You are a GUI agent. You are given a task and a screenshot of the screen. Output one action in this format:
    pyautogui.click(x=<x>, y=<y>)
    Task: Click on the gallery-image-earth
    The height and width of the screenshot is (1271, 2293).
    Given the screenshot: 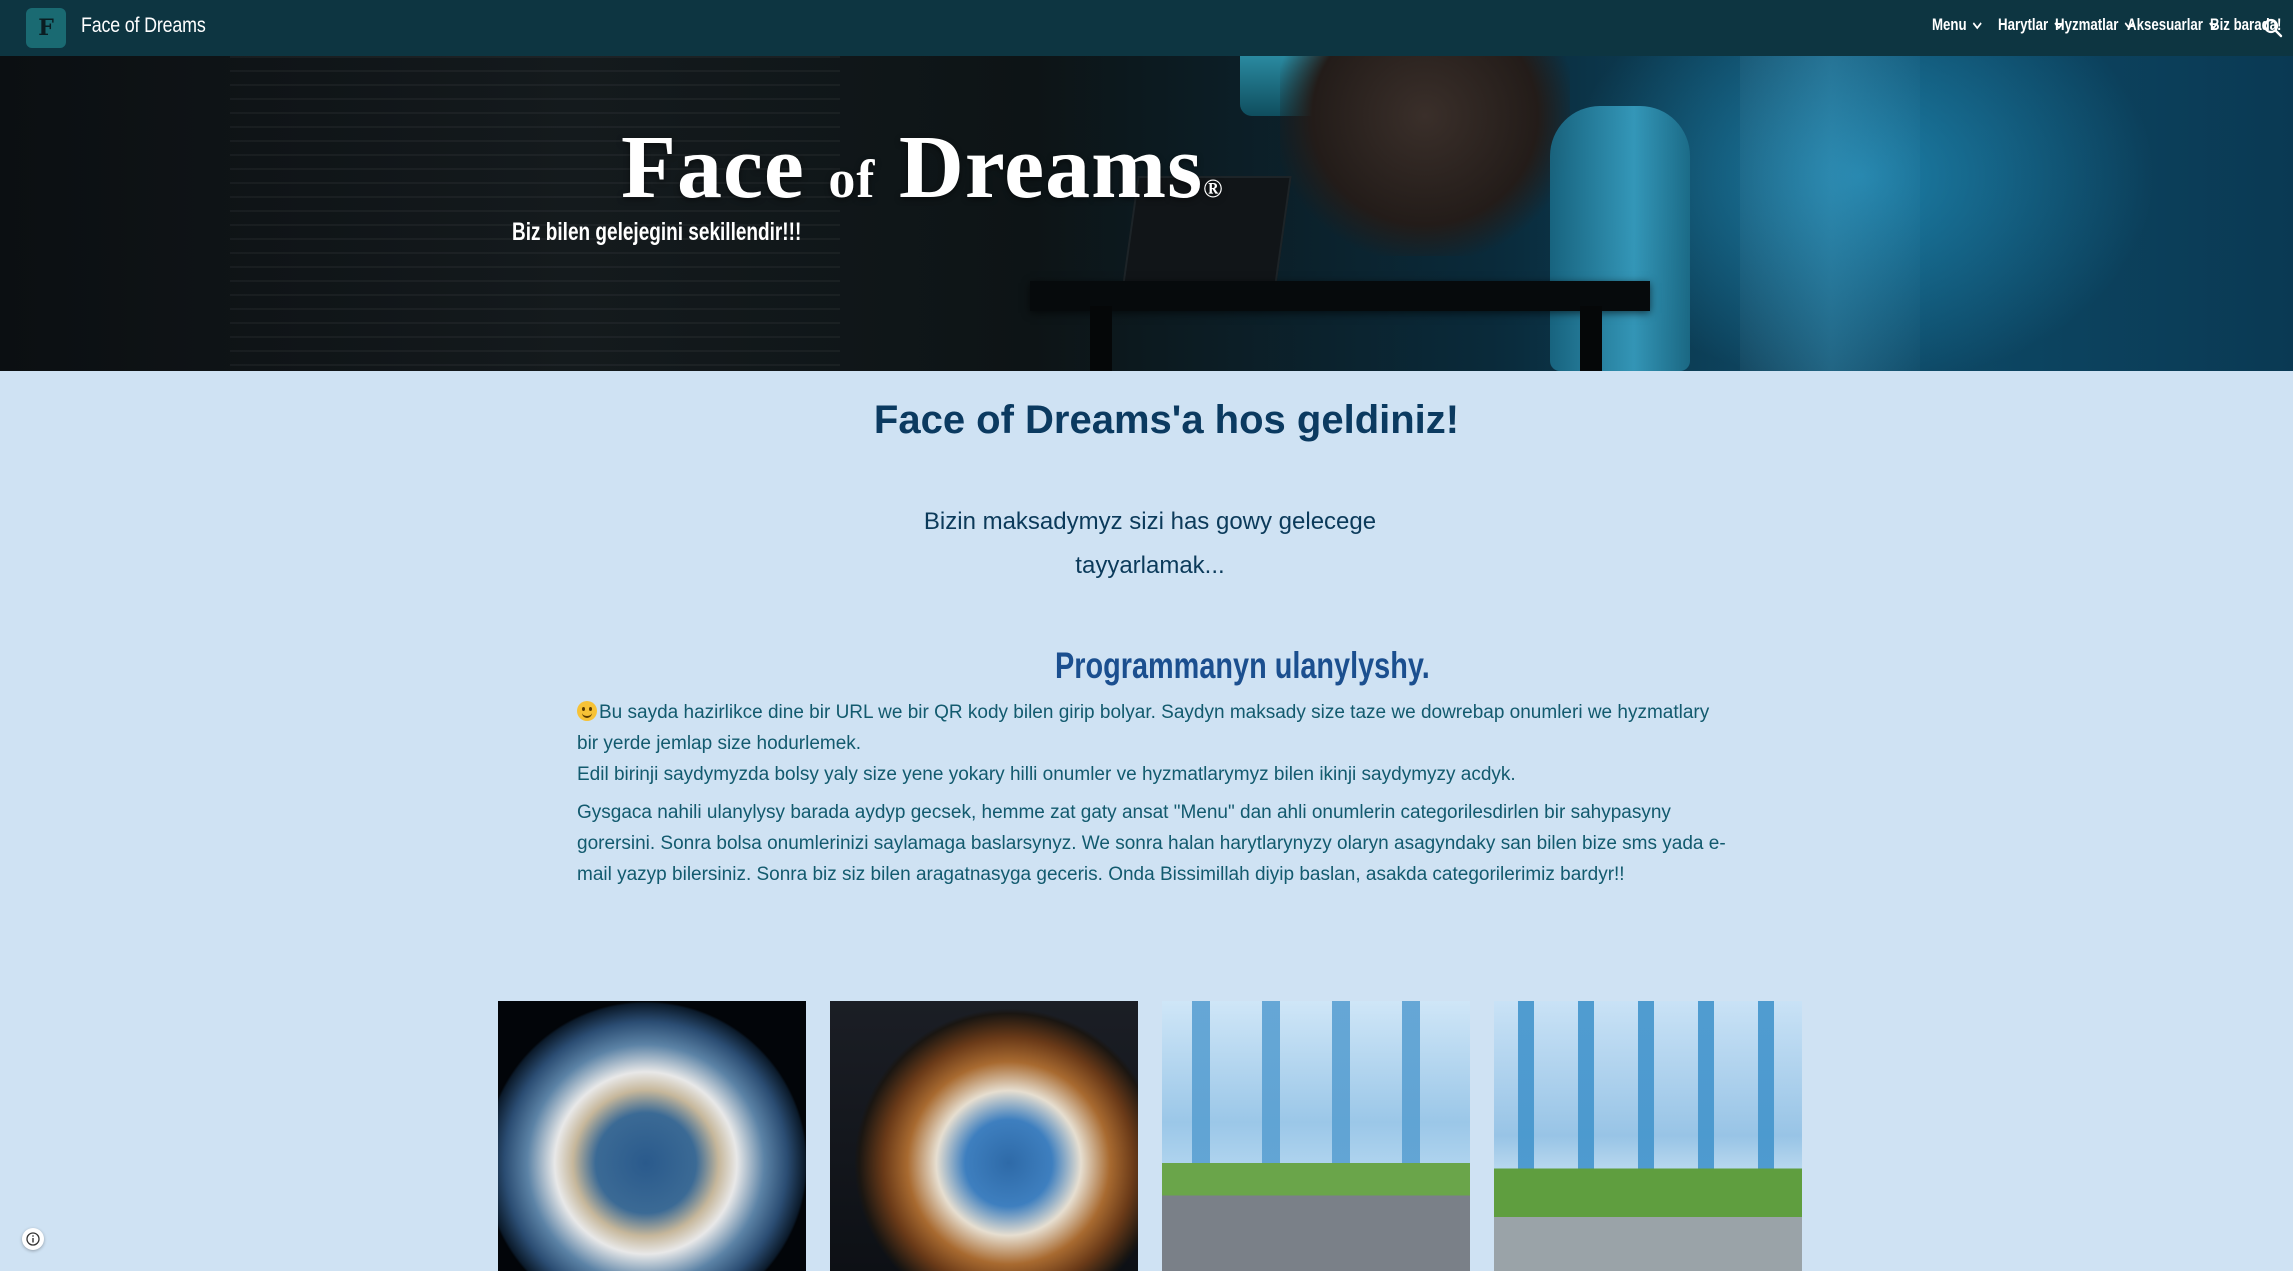 What is the action you would take?
    pyautogui.click(x=652, y=1136)
    